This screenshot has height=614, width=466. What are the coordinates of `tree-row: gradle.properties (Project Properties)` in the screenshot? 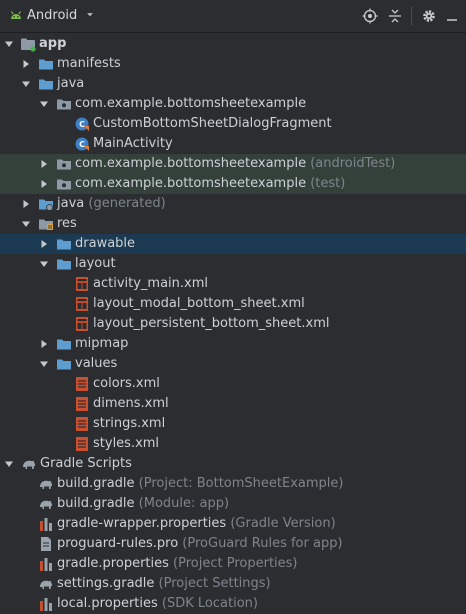 It's located at (233, 564).